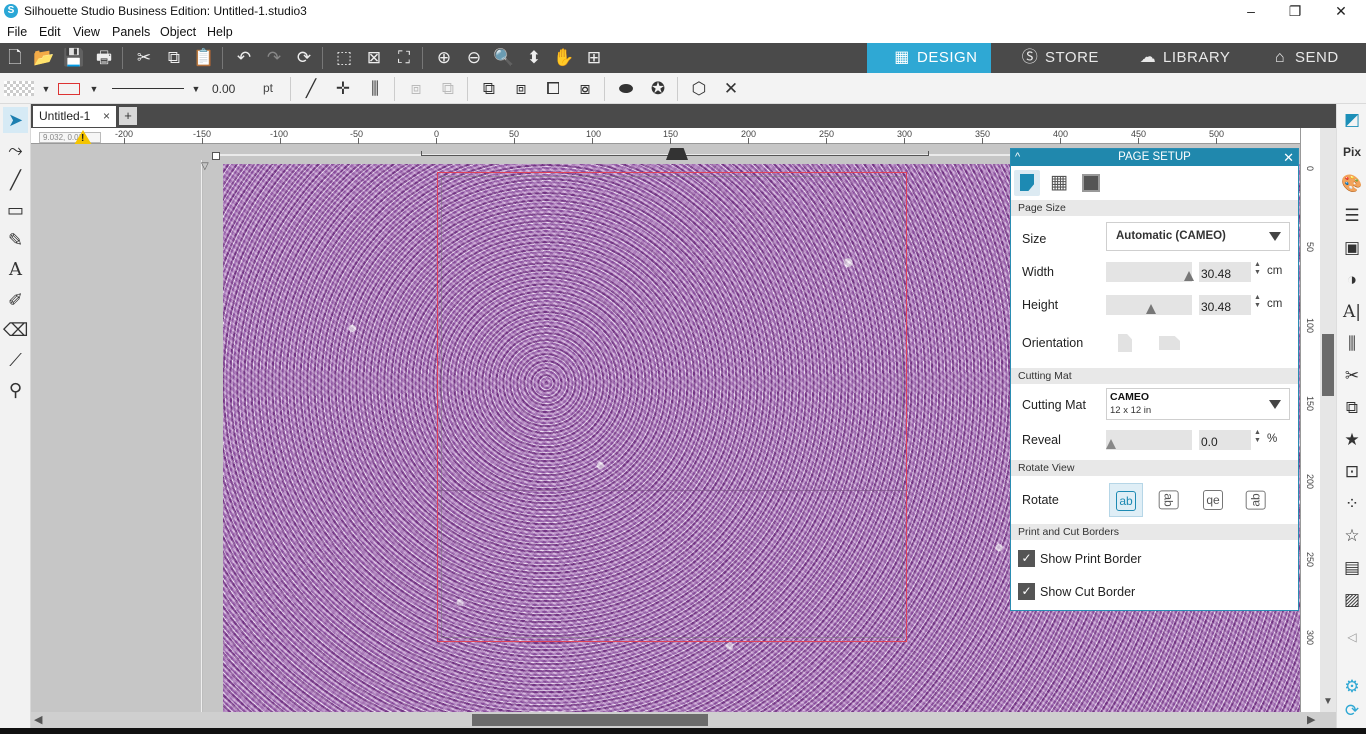 The height and width of the screenshot is (734, 1366). What do you see at coordinates (416, 89) in the screenshot?
I see `group-icon: ⧈` at bounding box center [416, 89].